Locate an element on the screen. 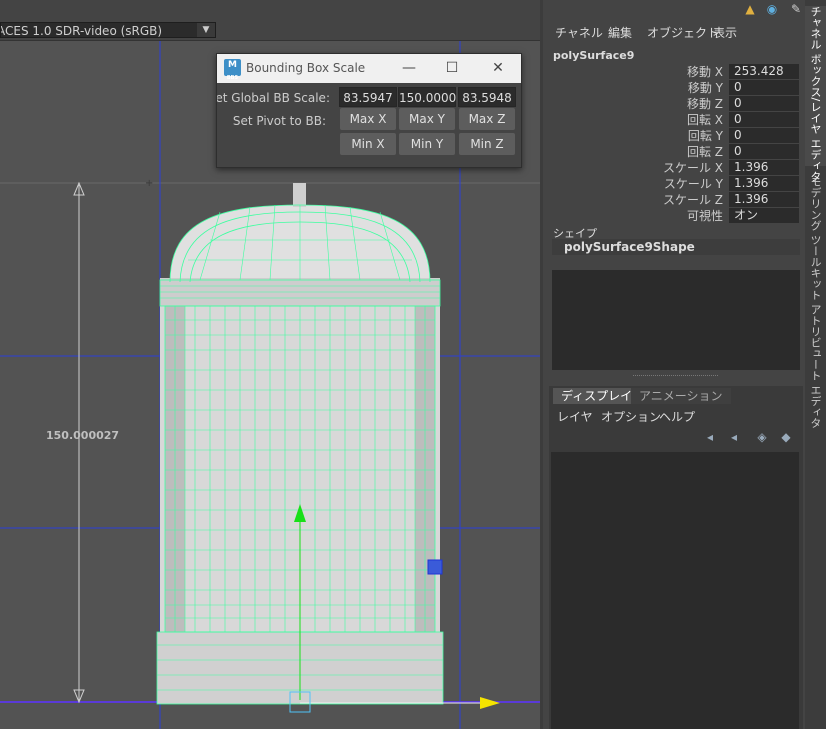 Image resolution: width=826 pixels, height=729 pixels. attr-label: 可視性 is located at coordinates (705, 215).